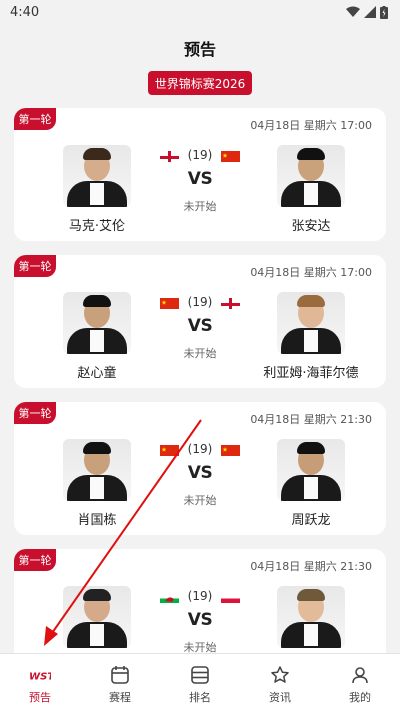 The height and width of the screenshot is (710, 400). I want to click on status-bar: 4:40, so click(200, 12).